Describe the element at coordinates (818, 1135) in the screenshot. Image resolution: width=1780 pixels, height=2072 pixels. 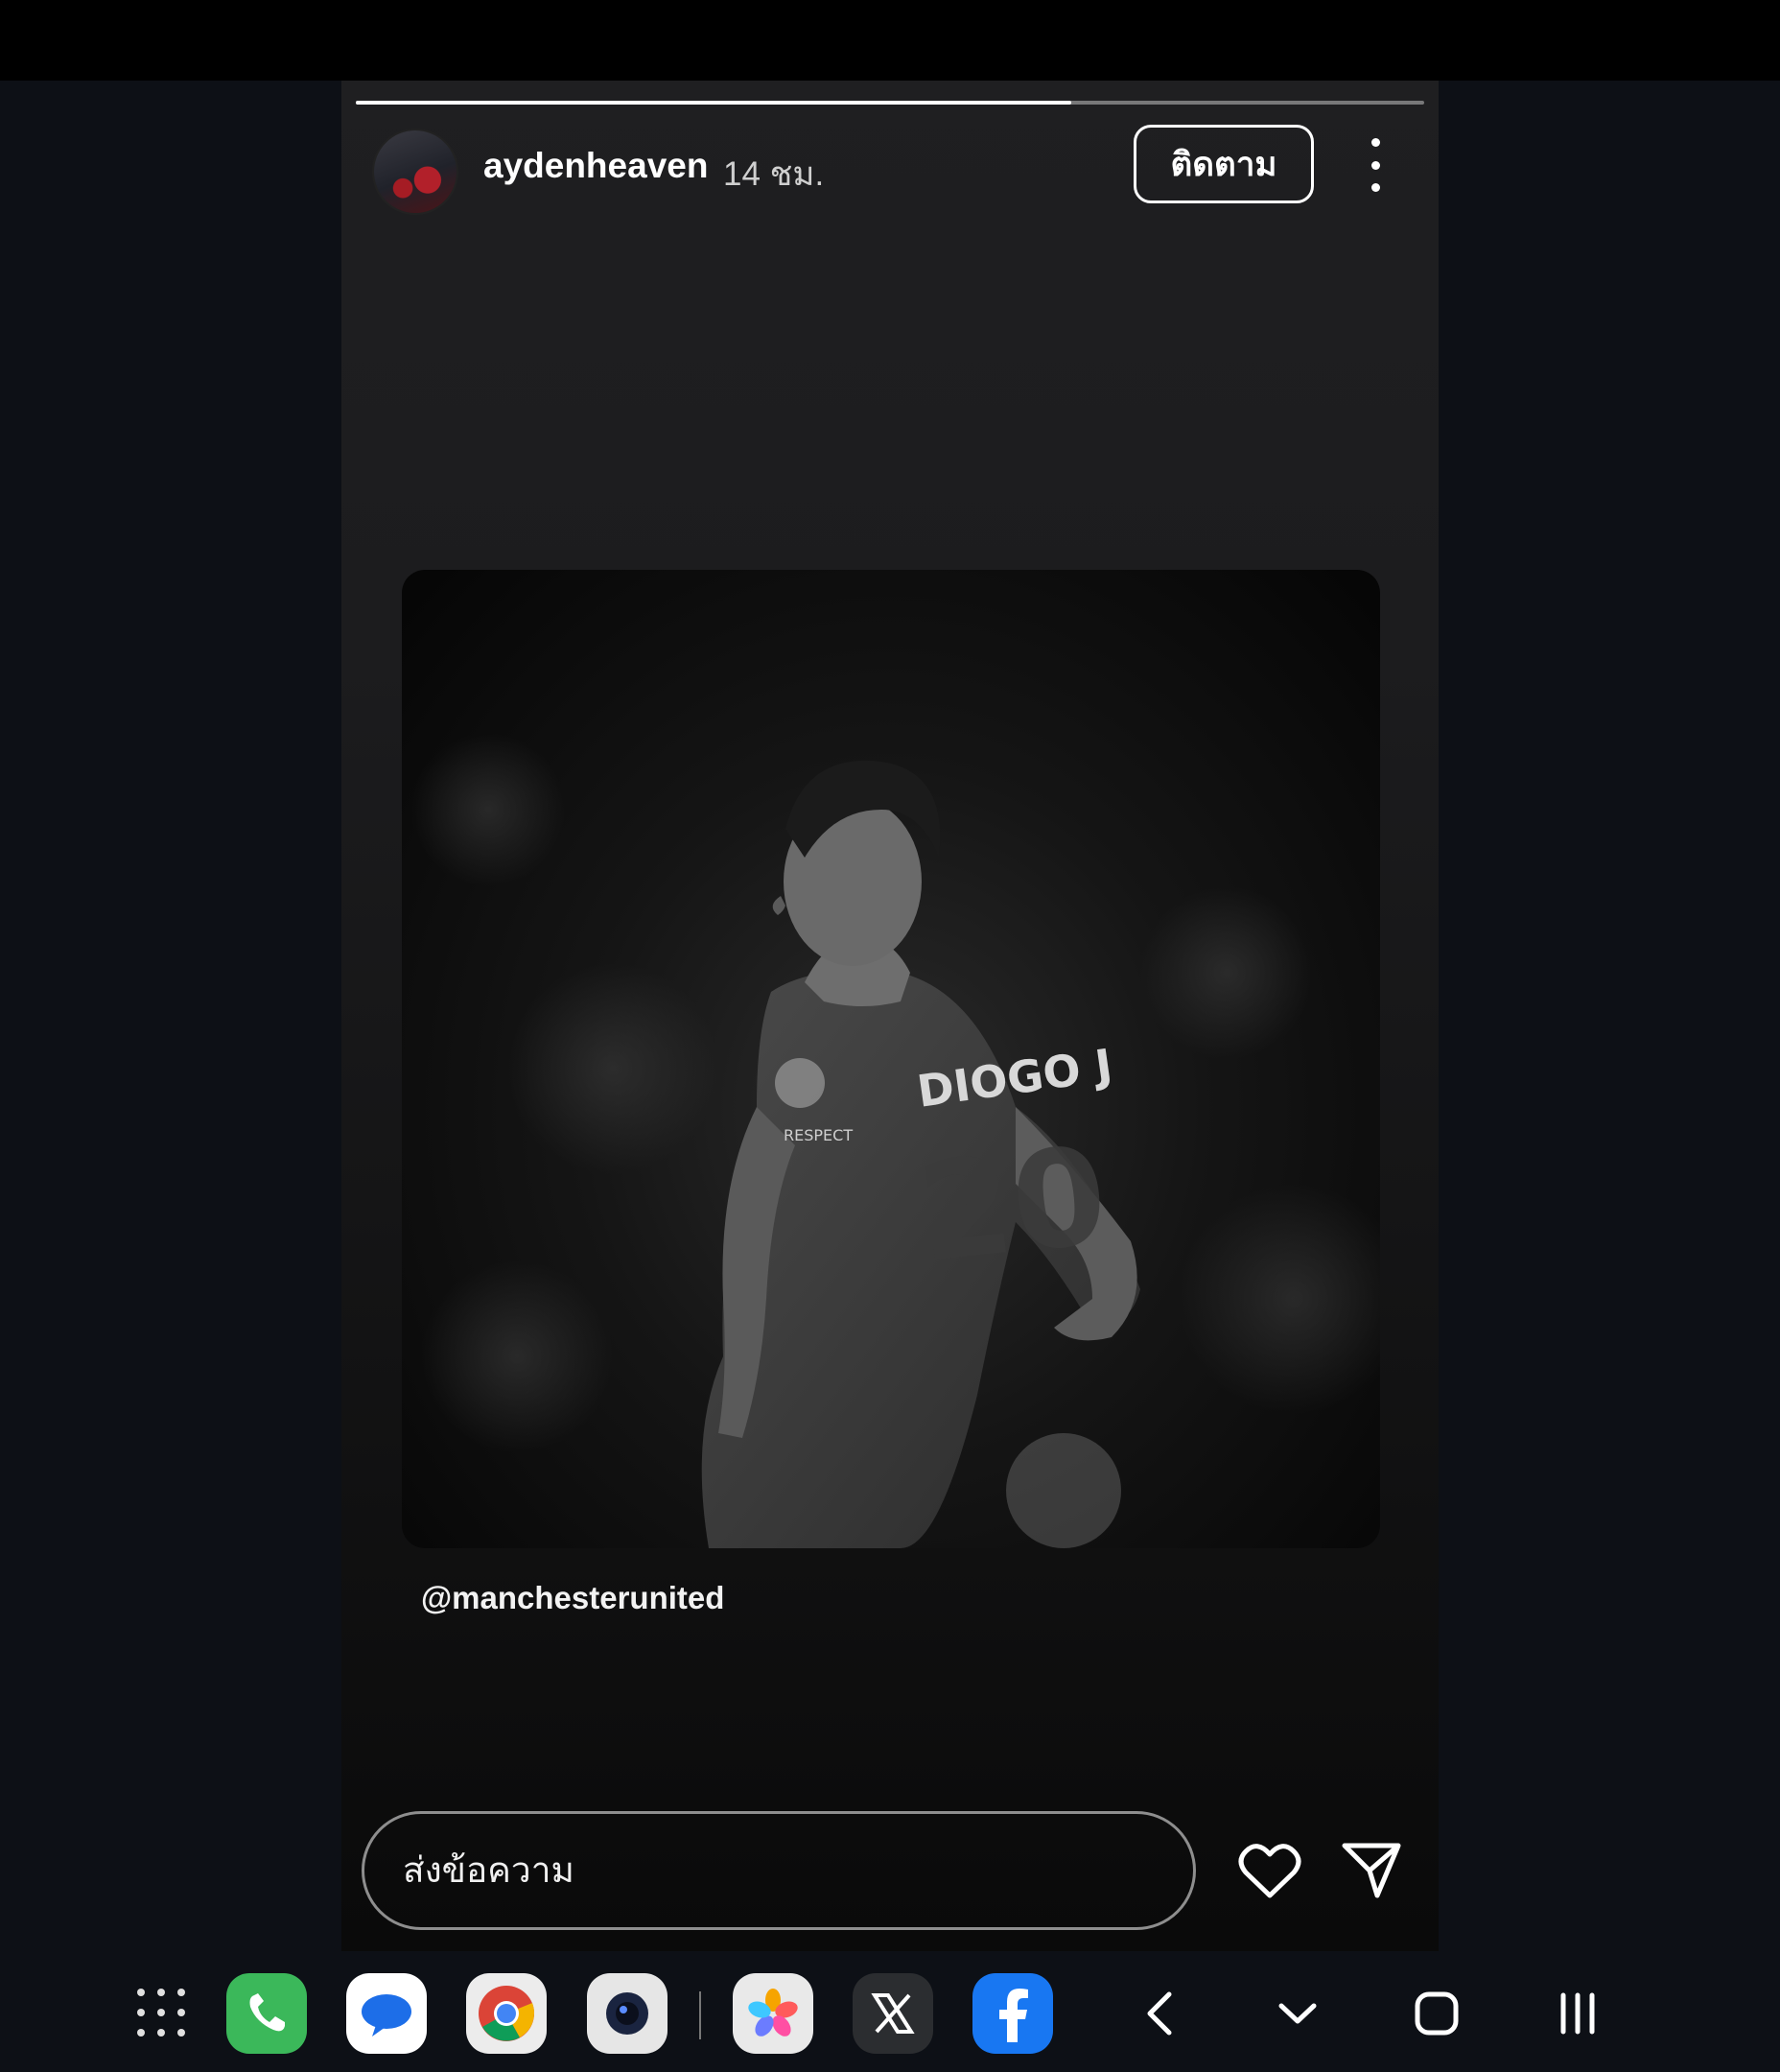
I see `sleeve-badge-text: RESPECT` at that location.